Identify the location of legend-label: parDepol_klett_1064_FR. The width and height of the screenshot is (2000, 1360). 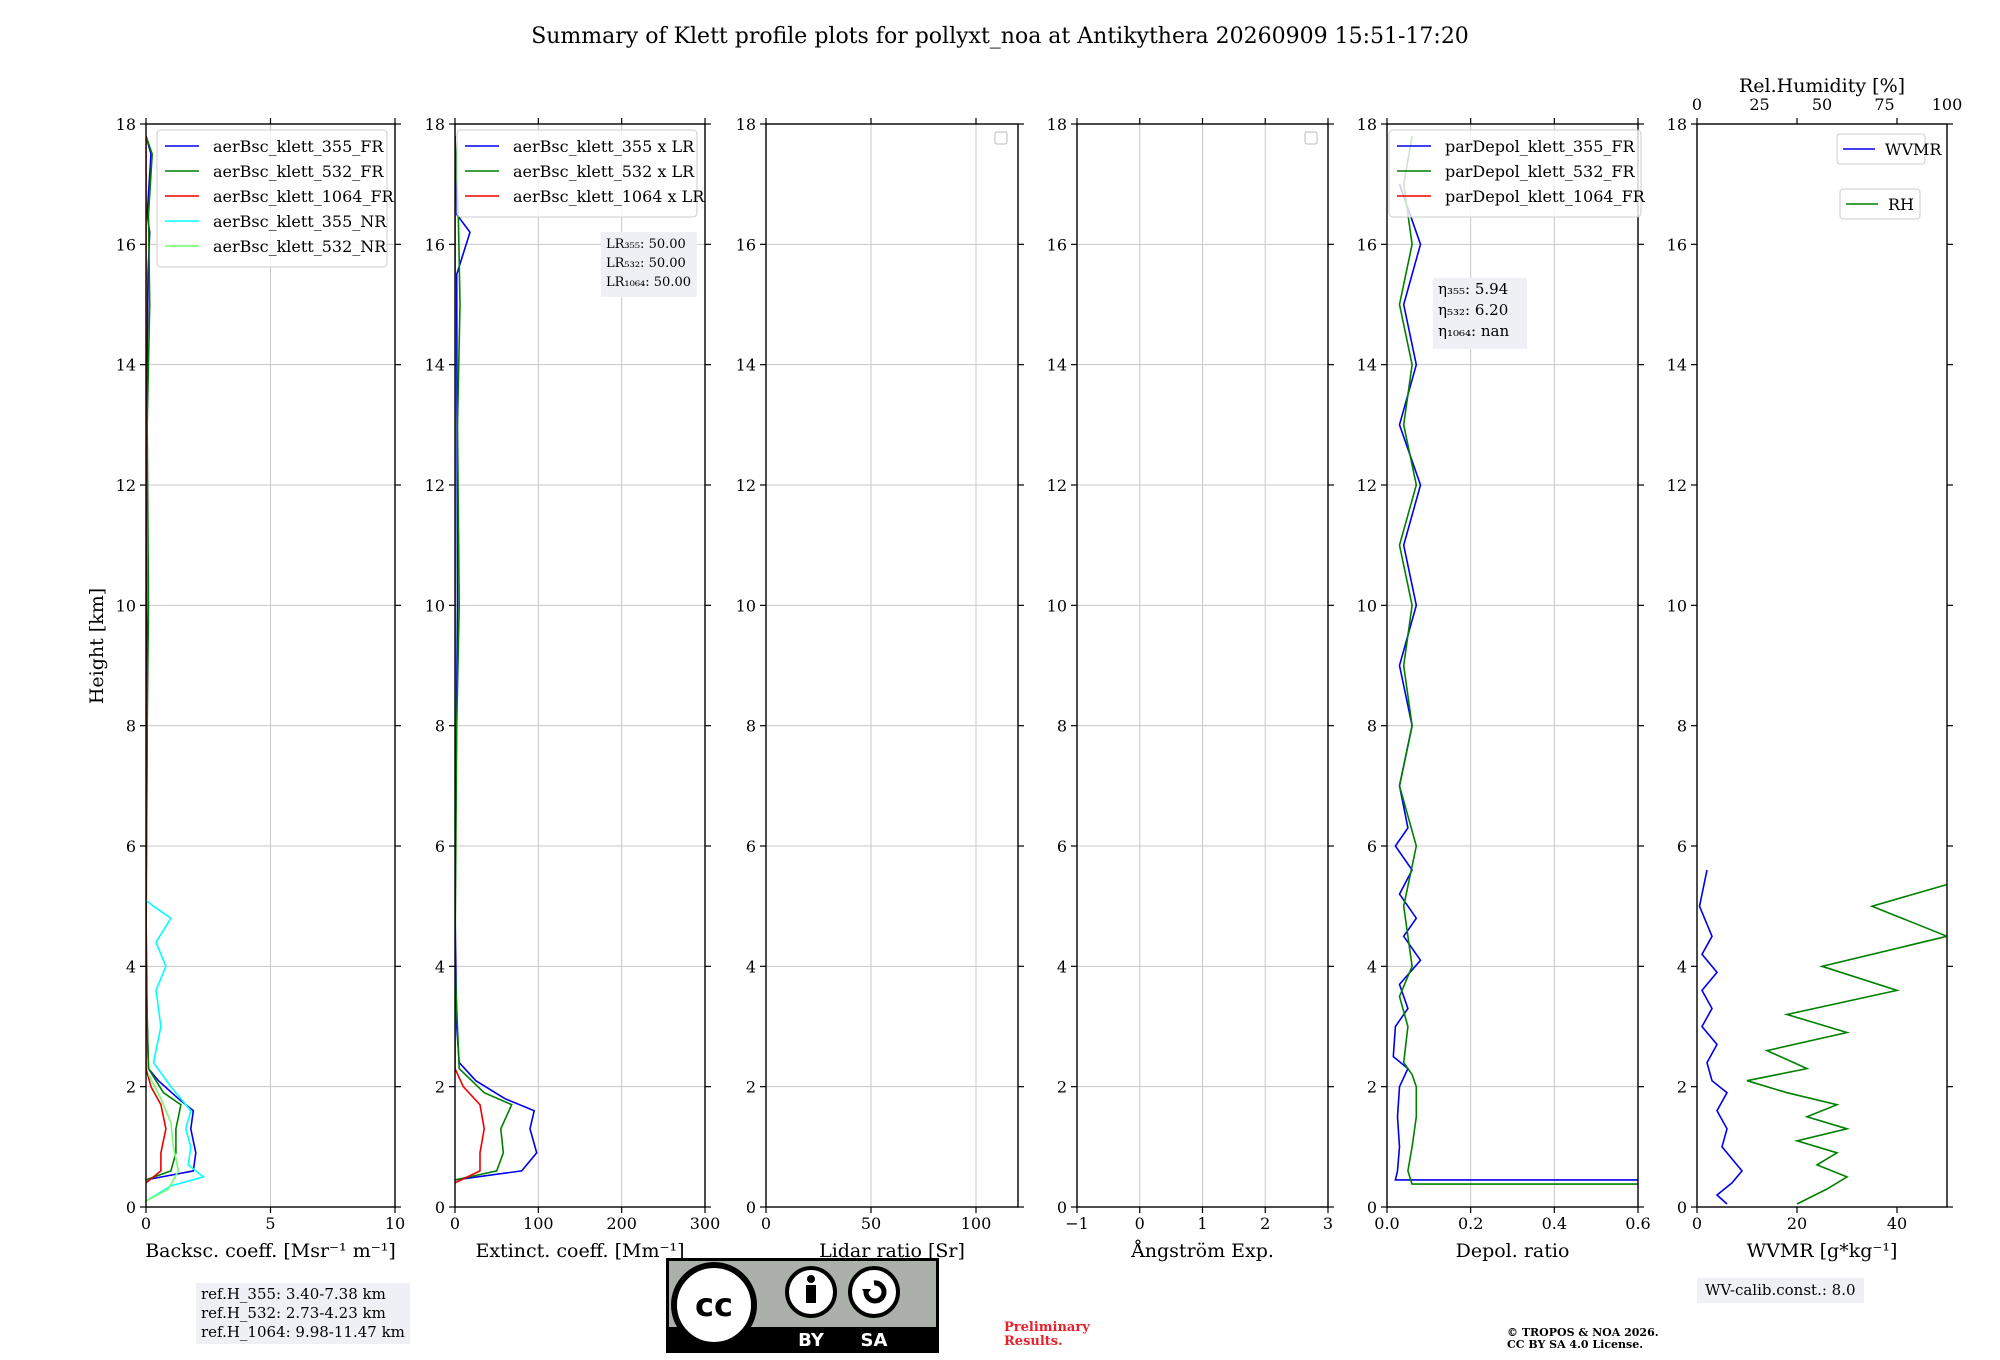
(1545, 196).